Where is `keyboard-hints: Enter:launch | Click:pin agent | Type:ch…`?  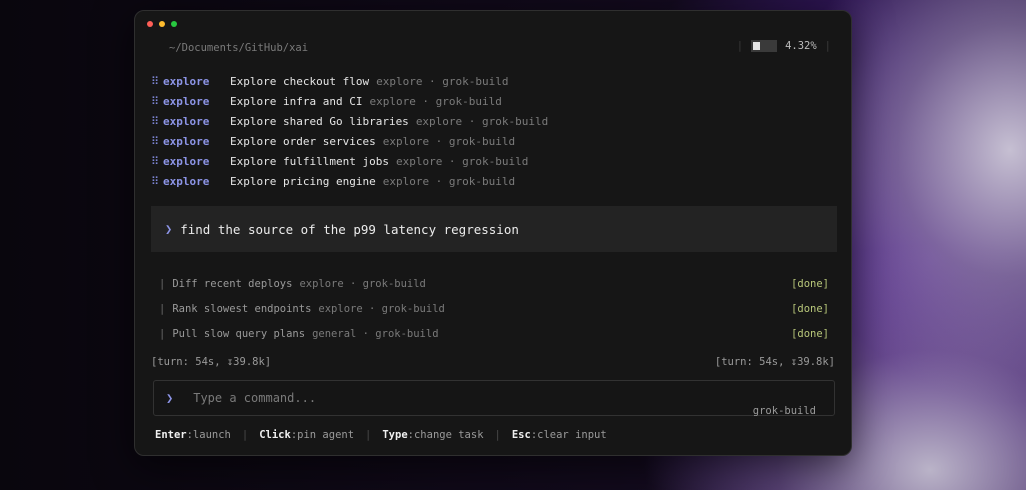 keyboard-hints: Enter:launch | Click:pin agent | Type:ch… is located at coordinates (381, 435).